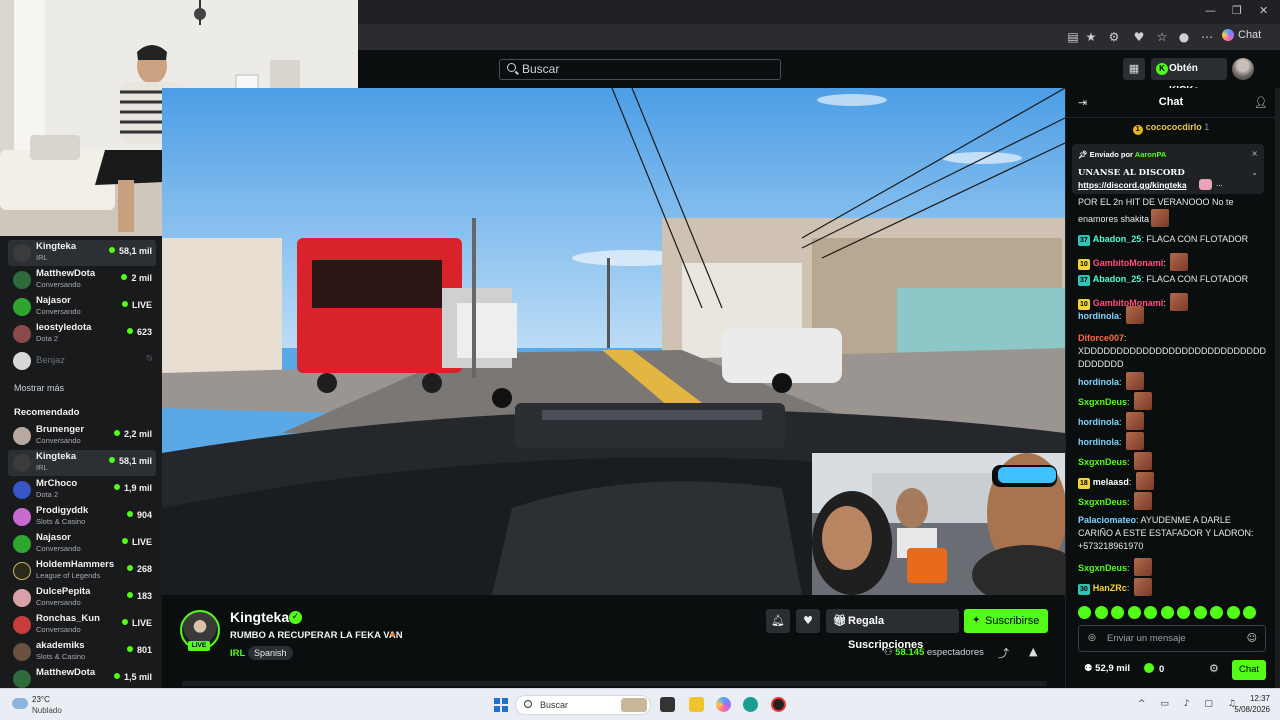  Describe the element at coordinates (696, 704) in the screenshot. I see `file-explorer-icon` at that location.